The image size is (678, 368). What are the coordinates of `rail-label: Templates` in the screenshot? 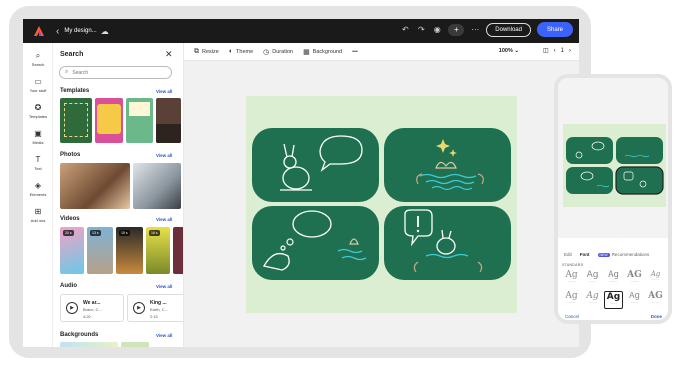 It's located at (38, 116).